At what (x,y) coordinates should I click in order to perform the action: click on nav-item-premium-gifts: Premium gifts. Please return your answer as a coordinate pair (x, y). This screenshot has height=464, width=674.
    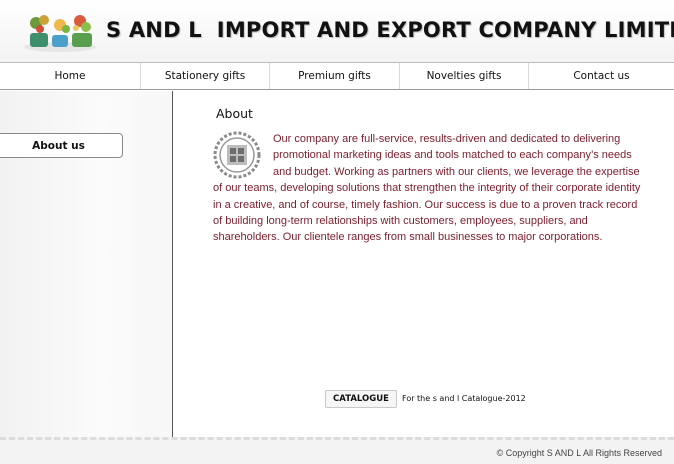
    Looking at the image, I should click on (335, 76).